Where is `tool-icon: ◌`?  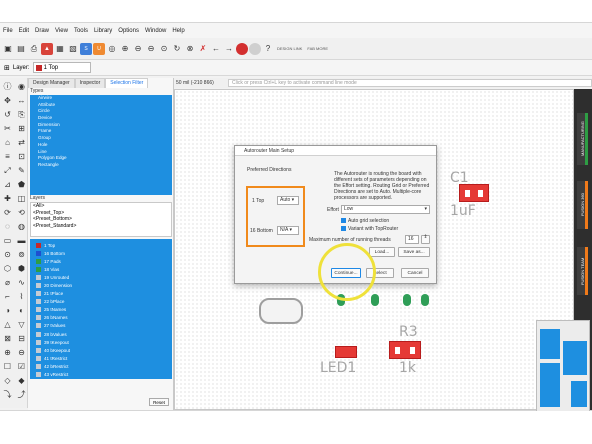
tool-icon: ◌ is located at coordinates (7, 226).